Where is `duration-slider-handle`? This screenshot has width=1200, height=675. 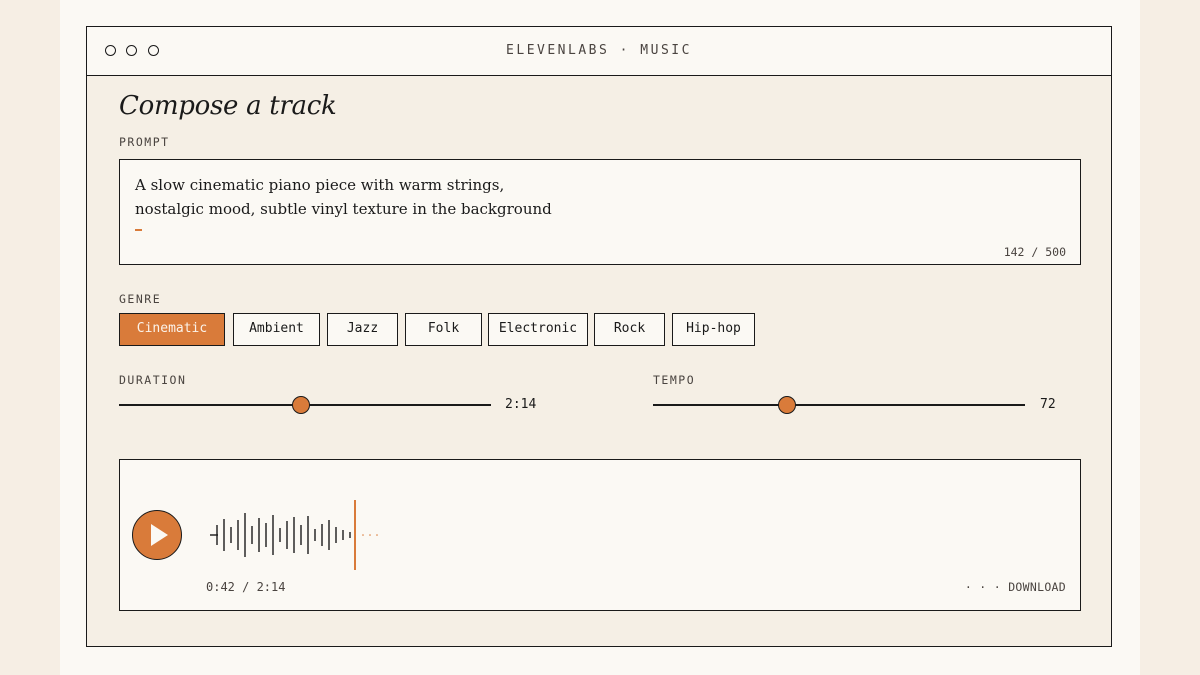
duration-slider-handle is located at coordinates (301, 405).